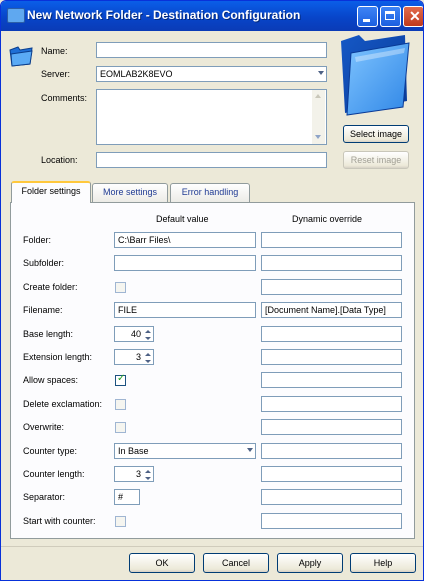 This screenshot has width=424, height=581. I want to click on folder-preview-image, so click(375, 75).